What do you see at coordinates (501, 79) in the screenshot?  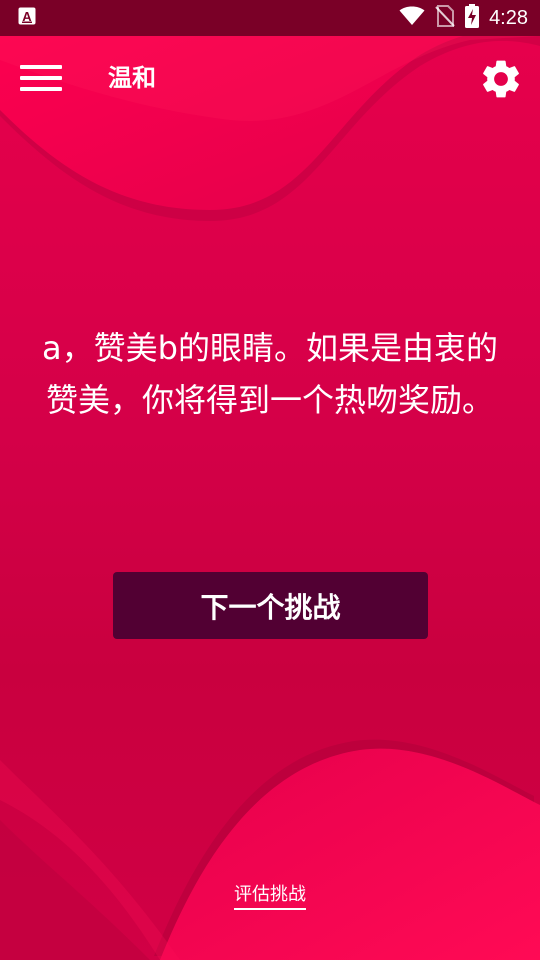 I see `gear-icon` at bounding box center [501, 79].